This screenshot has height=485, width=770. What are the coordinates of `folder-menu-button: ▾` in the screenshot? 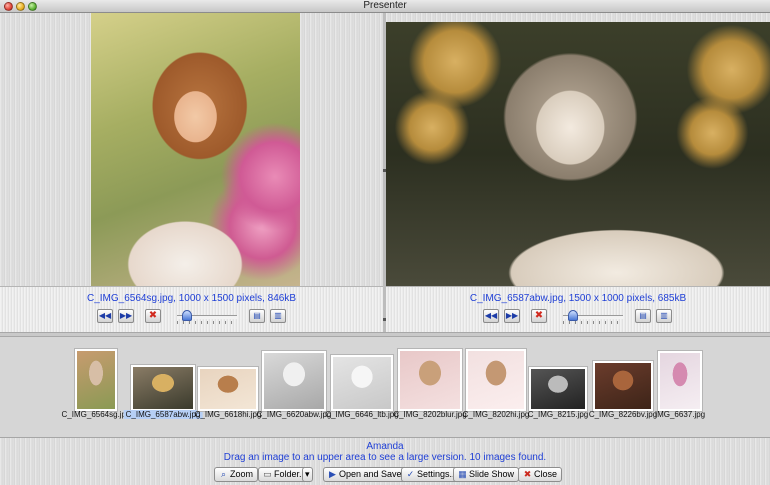 It's located at (307, 474).